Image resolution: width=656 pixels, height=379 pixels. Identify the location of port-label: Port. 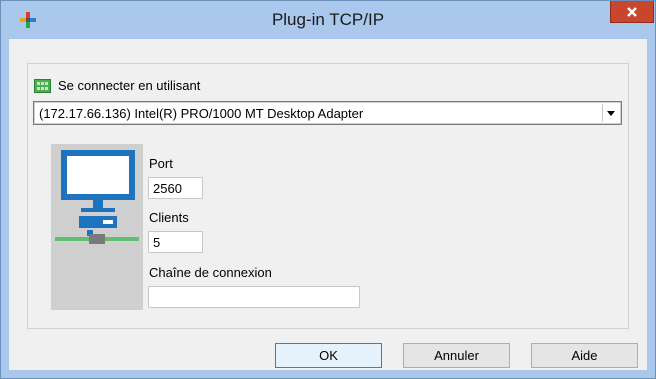
(161, 163).